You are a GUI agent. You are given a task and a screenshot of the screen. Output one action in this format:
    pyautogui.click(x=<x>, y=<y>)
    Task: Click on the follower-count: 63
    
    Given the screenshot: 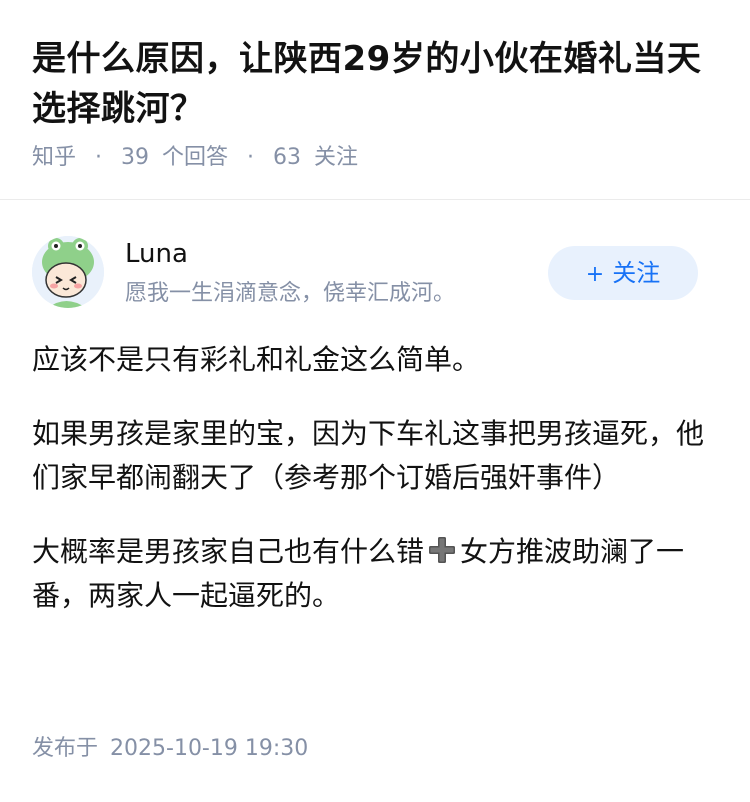 What is the action you would take?
    pyautogui.click(x=287, y=157)
    